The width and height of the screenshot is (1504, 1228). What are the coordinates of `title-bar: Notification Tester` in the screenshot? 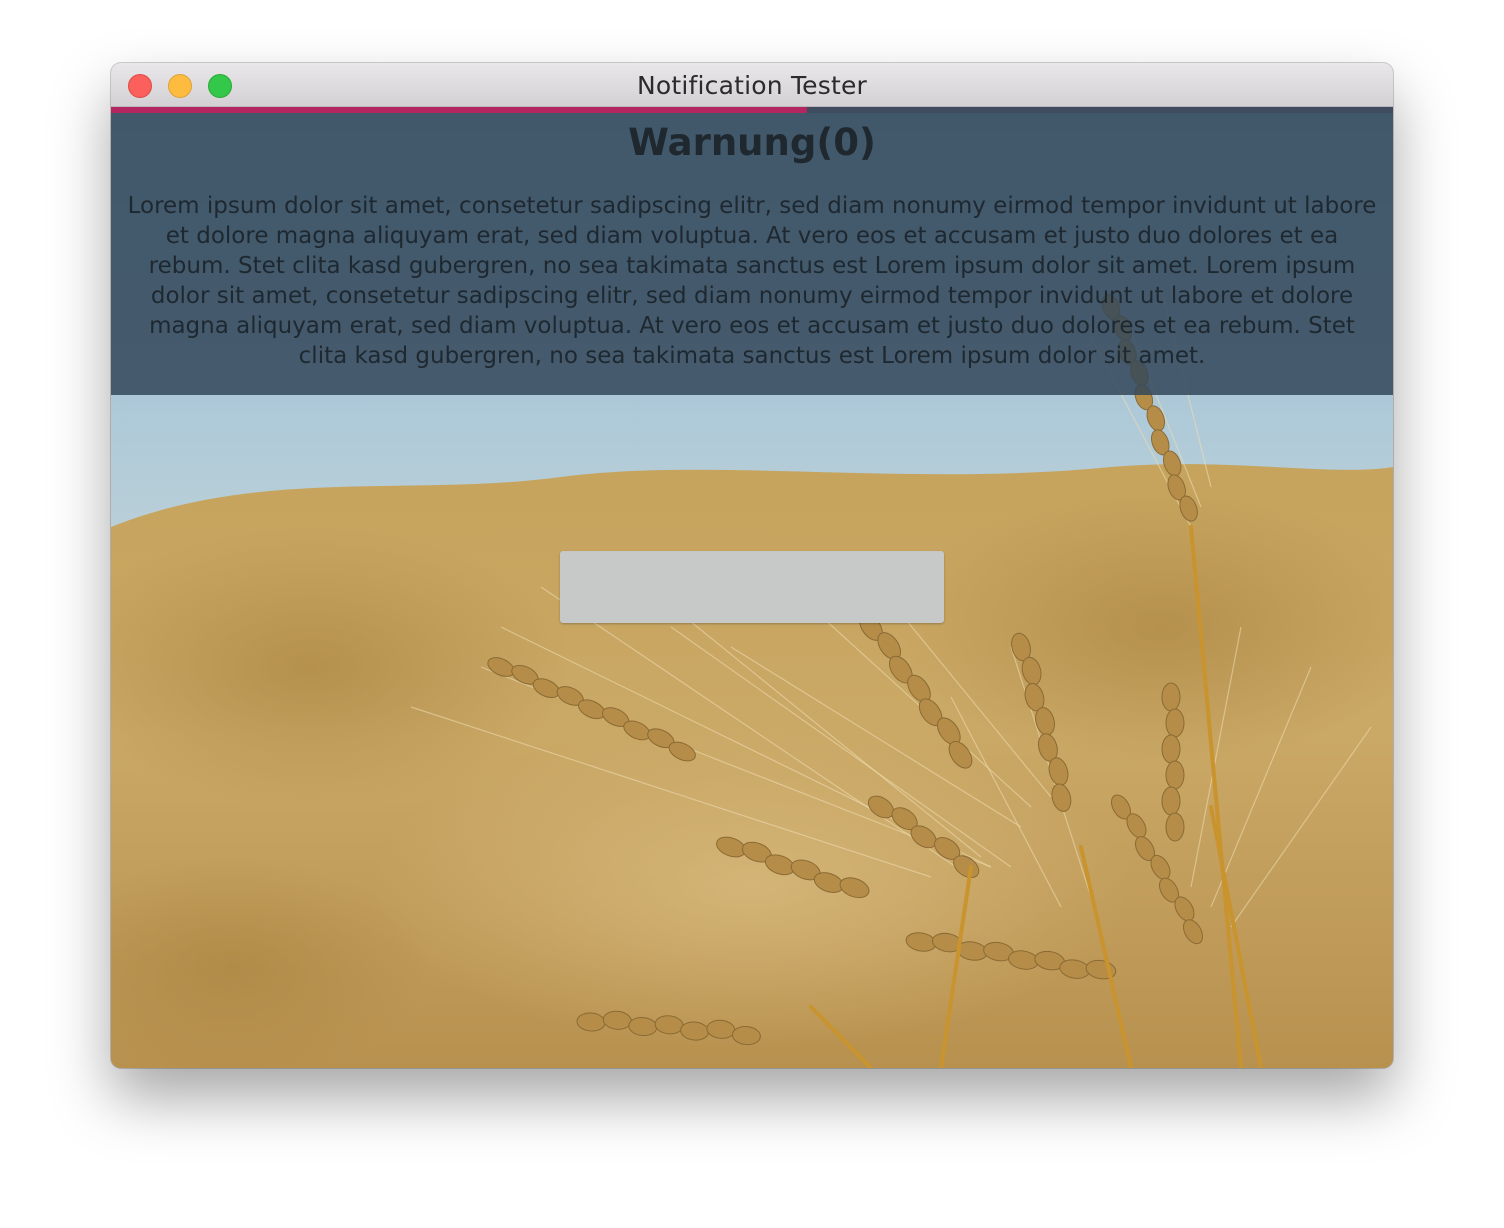 It's located at (752, 85).